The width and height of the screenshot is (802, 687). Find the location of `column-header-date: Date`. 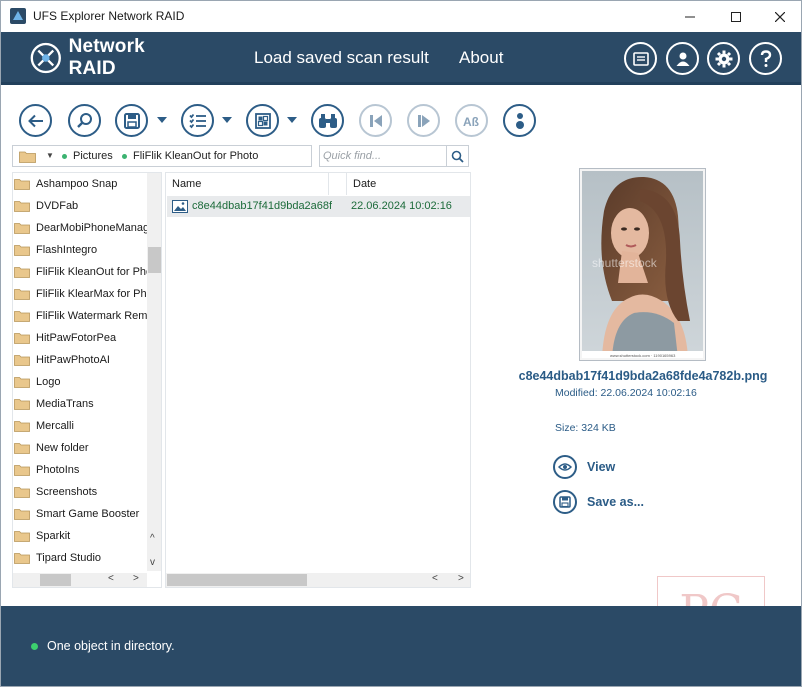

column-header-date: Date is located at coordinates (364, 184).